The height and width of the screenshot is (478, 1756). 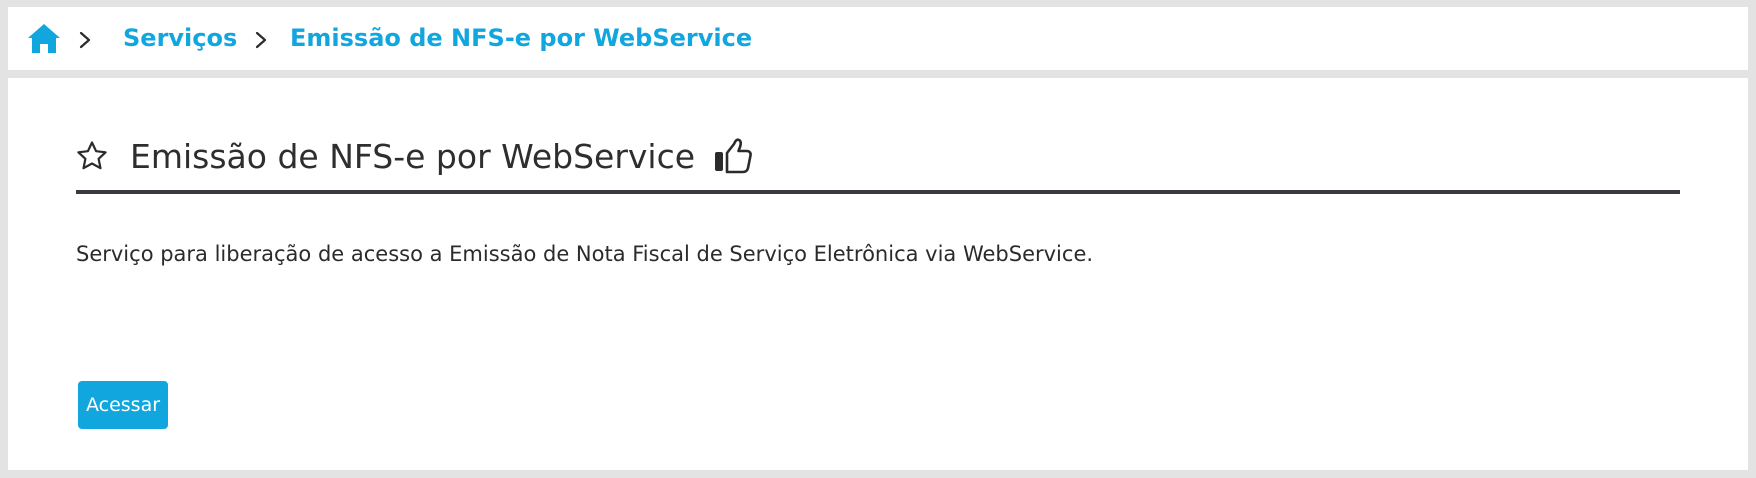 I want to click on star-outline-icon, so click(x=92, y=156).